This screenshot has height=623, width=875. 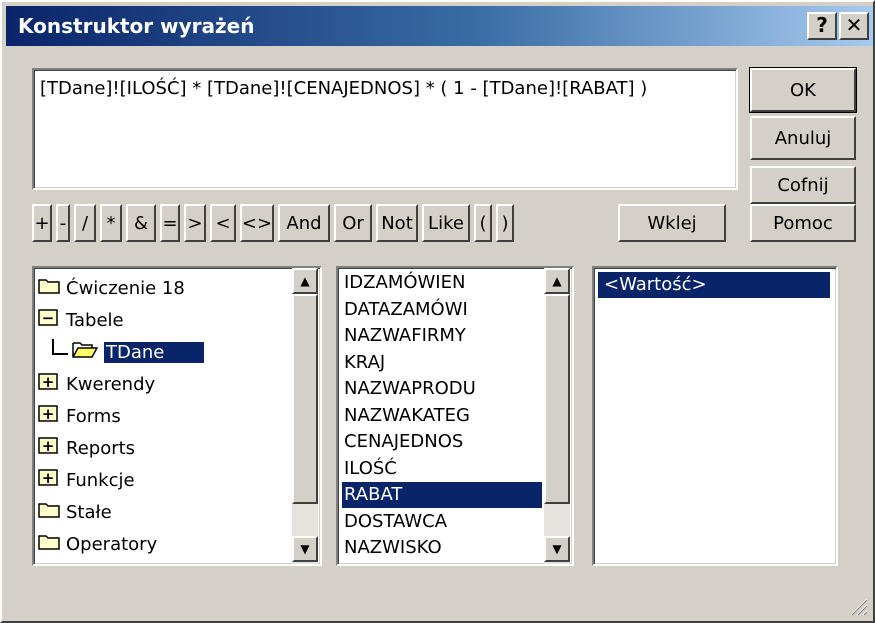 I want to click on field-item: NAZWAPRODU, so click(x=442, y=389).